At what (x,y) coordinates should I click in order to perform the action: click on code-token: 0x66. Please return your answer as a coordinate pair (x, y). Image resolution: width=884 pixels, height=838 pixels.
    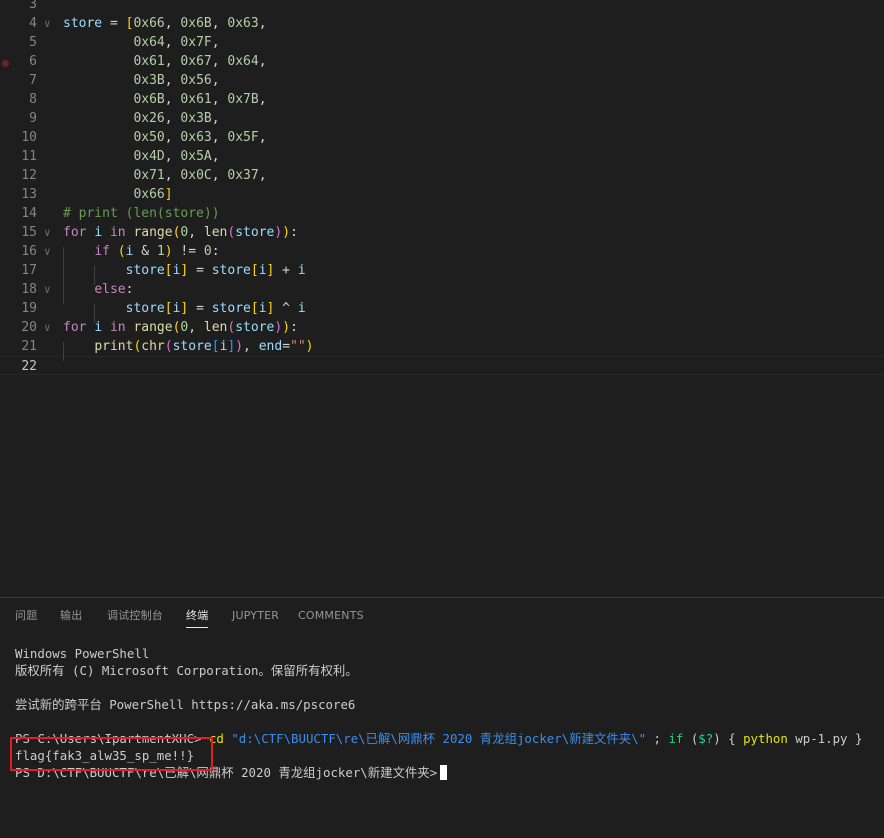
    Looking at the image, I should click on (149, 23).